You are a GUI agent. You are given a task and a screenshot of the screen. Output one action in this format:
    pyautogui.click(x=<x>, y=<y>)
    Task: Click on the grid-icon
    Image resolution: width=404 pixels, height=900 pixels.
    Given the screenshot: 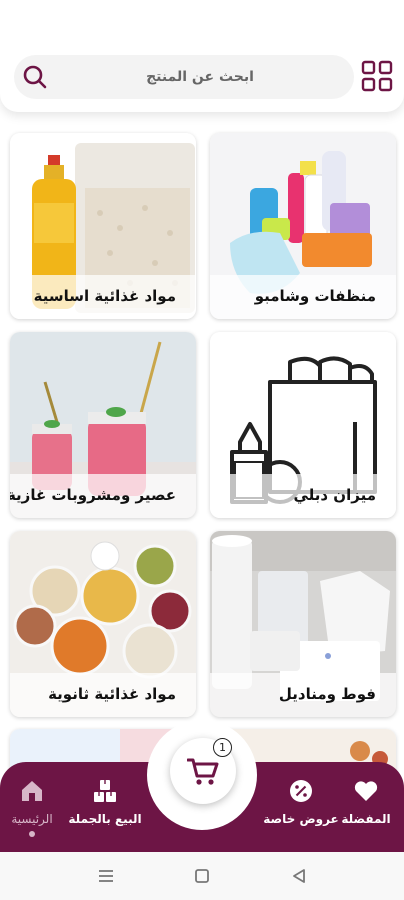 What is the action you would take?
    pyautogui.click(x=377, y=76)
    